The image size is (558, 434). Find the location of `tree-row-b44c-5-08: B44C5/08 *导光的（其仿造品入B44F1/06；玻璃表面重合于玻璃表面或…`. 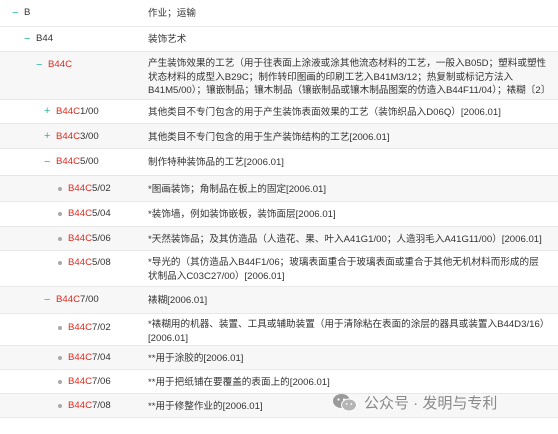

tree-row-b44c-5-08: B44C5/08 *导光的（其仿造品入B44F1/06；玻璃表面重合于玻璃表面或… is located at coordinates (279, 269).